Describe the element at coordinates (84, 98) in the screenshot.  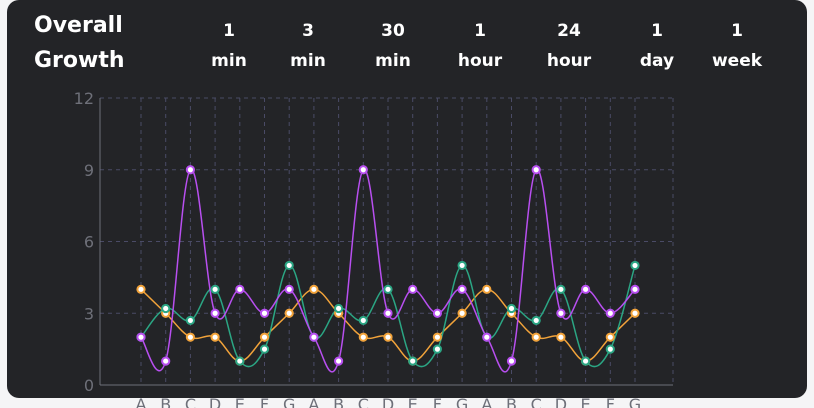
I see `y-tick-label: 12` at that location.